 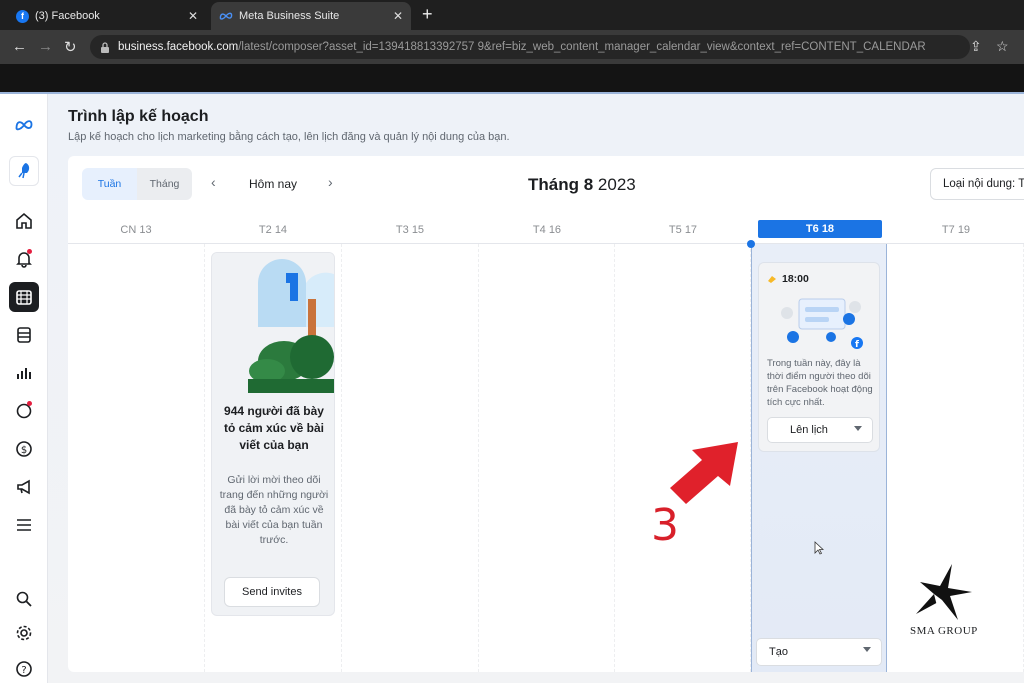 I want to click on page-title: Trình lập kế hoạch, so click(x=138, y=116).